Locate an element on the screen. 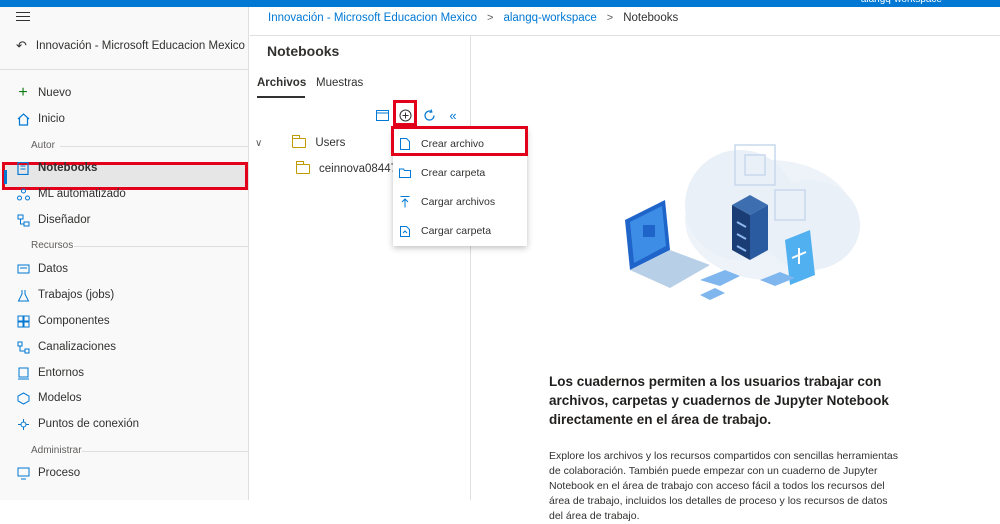 Image resolution: width=1000 pixels, height=524 pixels. chevron-down-icon: ∨ is located at coordinates (259, 143).